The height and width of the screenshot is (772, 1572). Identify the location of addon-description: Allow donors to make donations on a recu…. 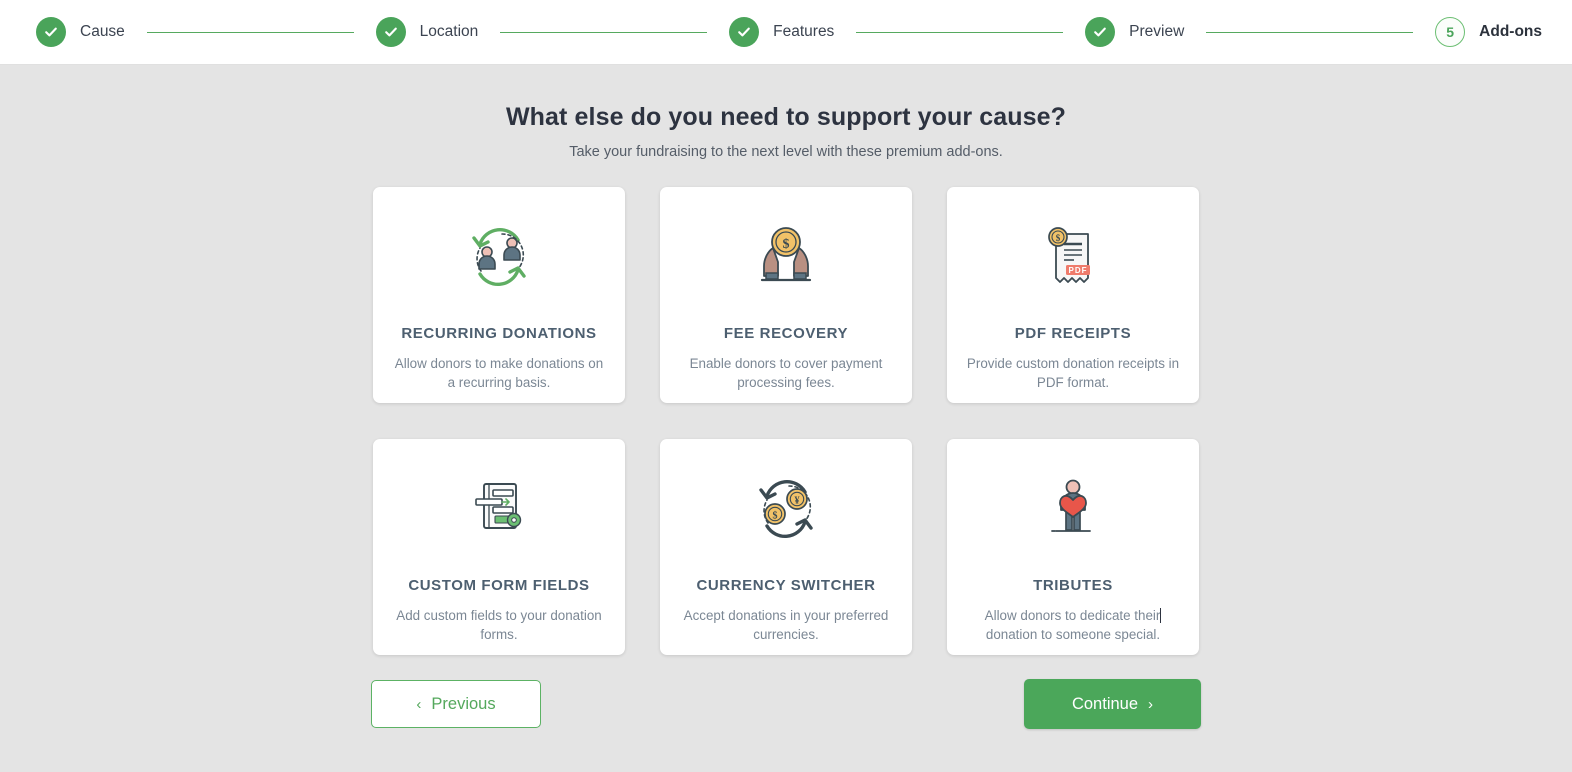
(499, 373).